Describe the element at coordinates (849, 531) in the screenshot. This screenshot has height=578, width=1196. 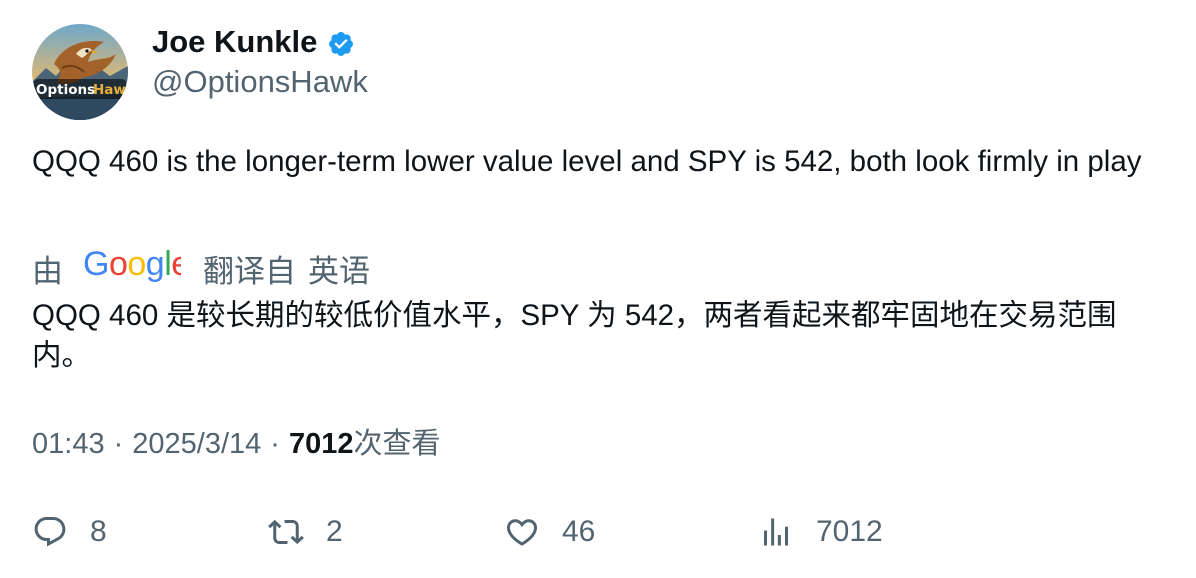
I see `views-count: 7012` at that location.